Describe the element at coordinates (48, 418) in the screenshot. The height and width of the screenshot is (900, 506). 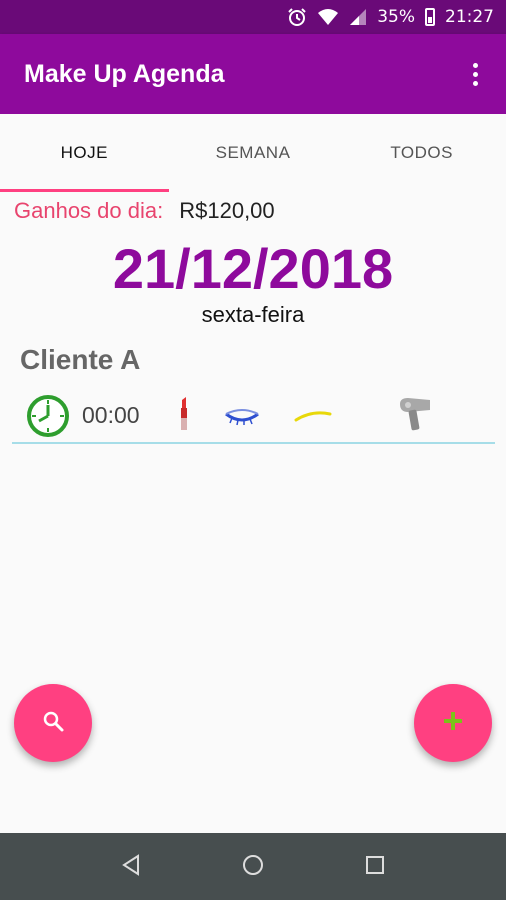
I see `clock-icon` at that location.